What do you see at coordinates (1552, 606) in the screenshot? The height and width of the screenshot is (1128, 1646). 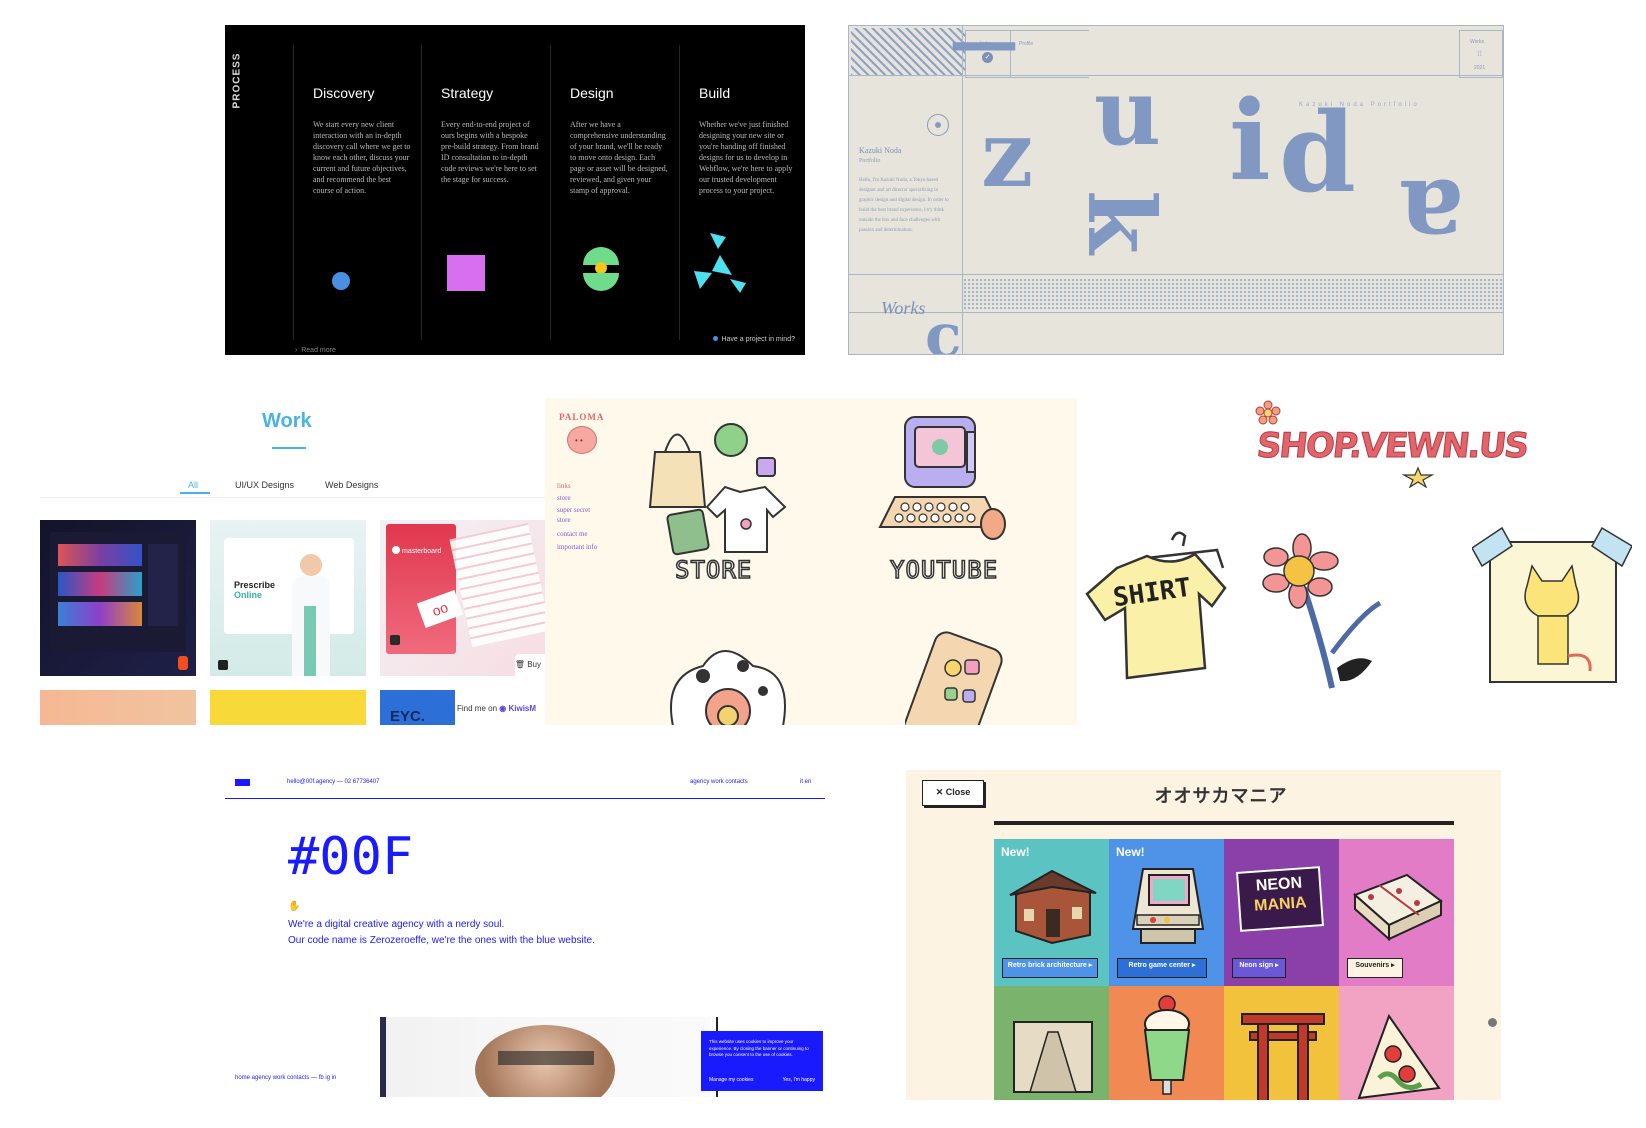 I see `cat-poster-illustration` at bounding box center [1552, 606].